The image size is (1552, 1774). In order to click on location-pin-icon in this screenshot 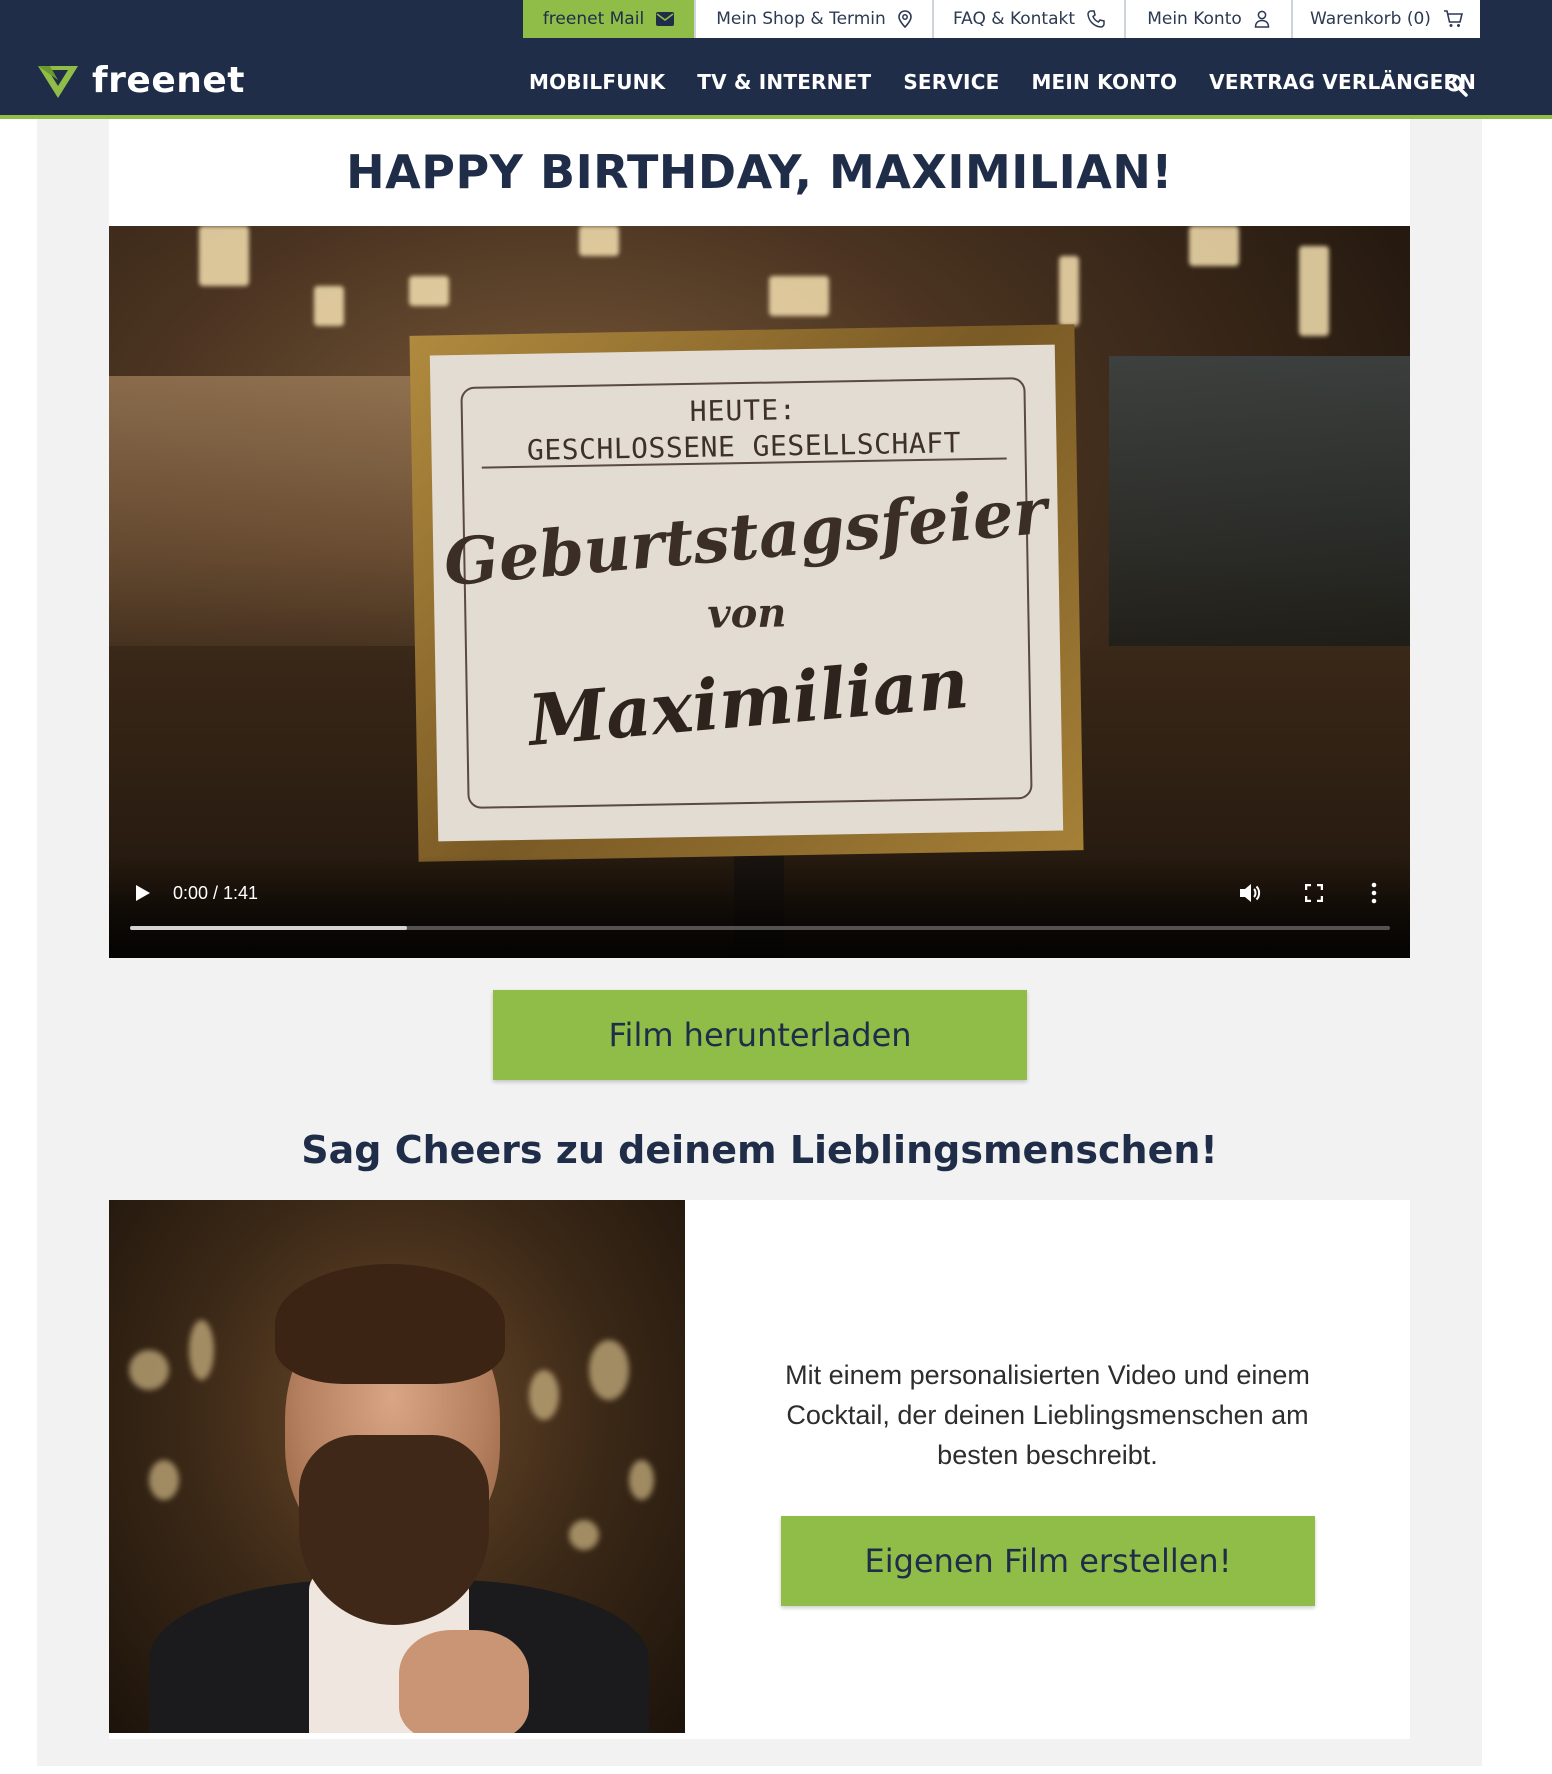, I will do `click(904, 19)`.